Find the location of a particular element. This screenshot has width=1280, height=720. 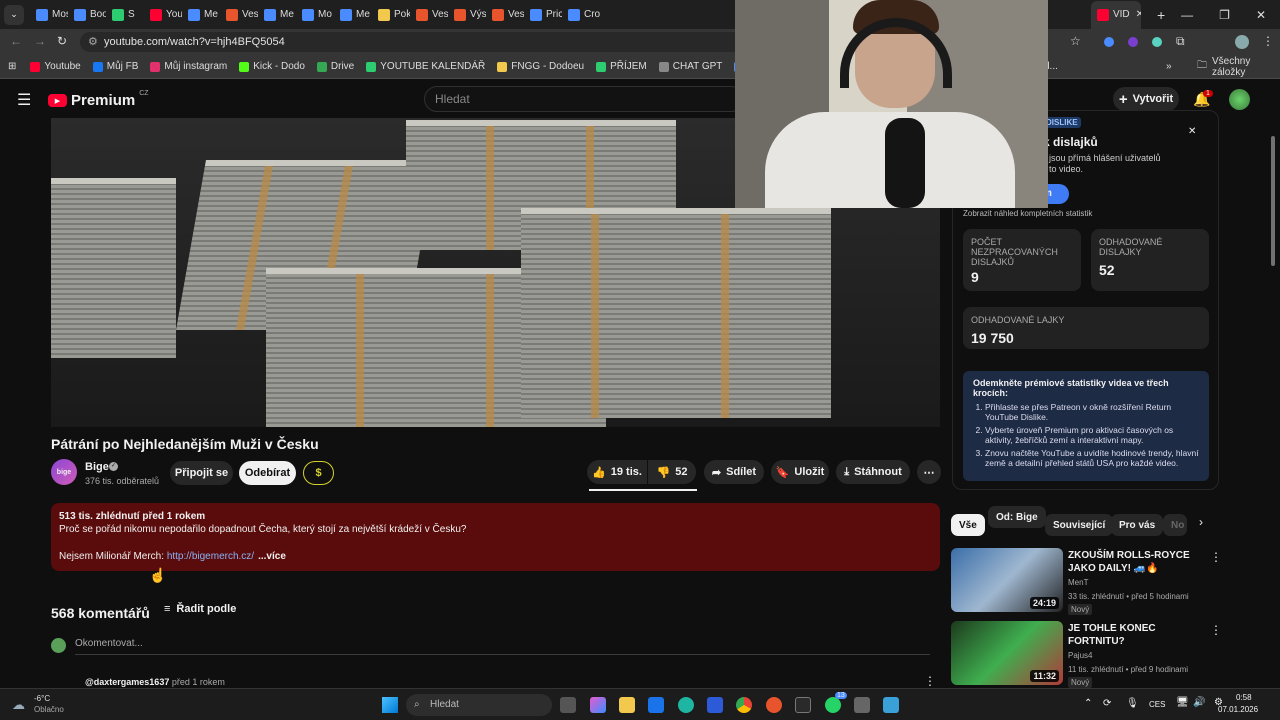

related-channel: MenT is located at coordinates (1078, 582).